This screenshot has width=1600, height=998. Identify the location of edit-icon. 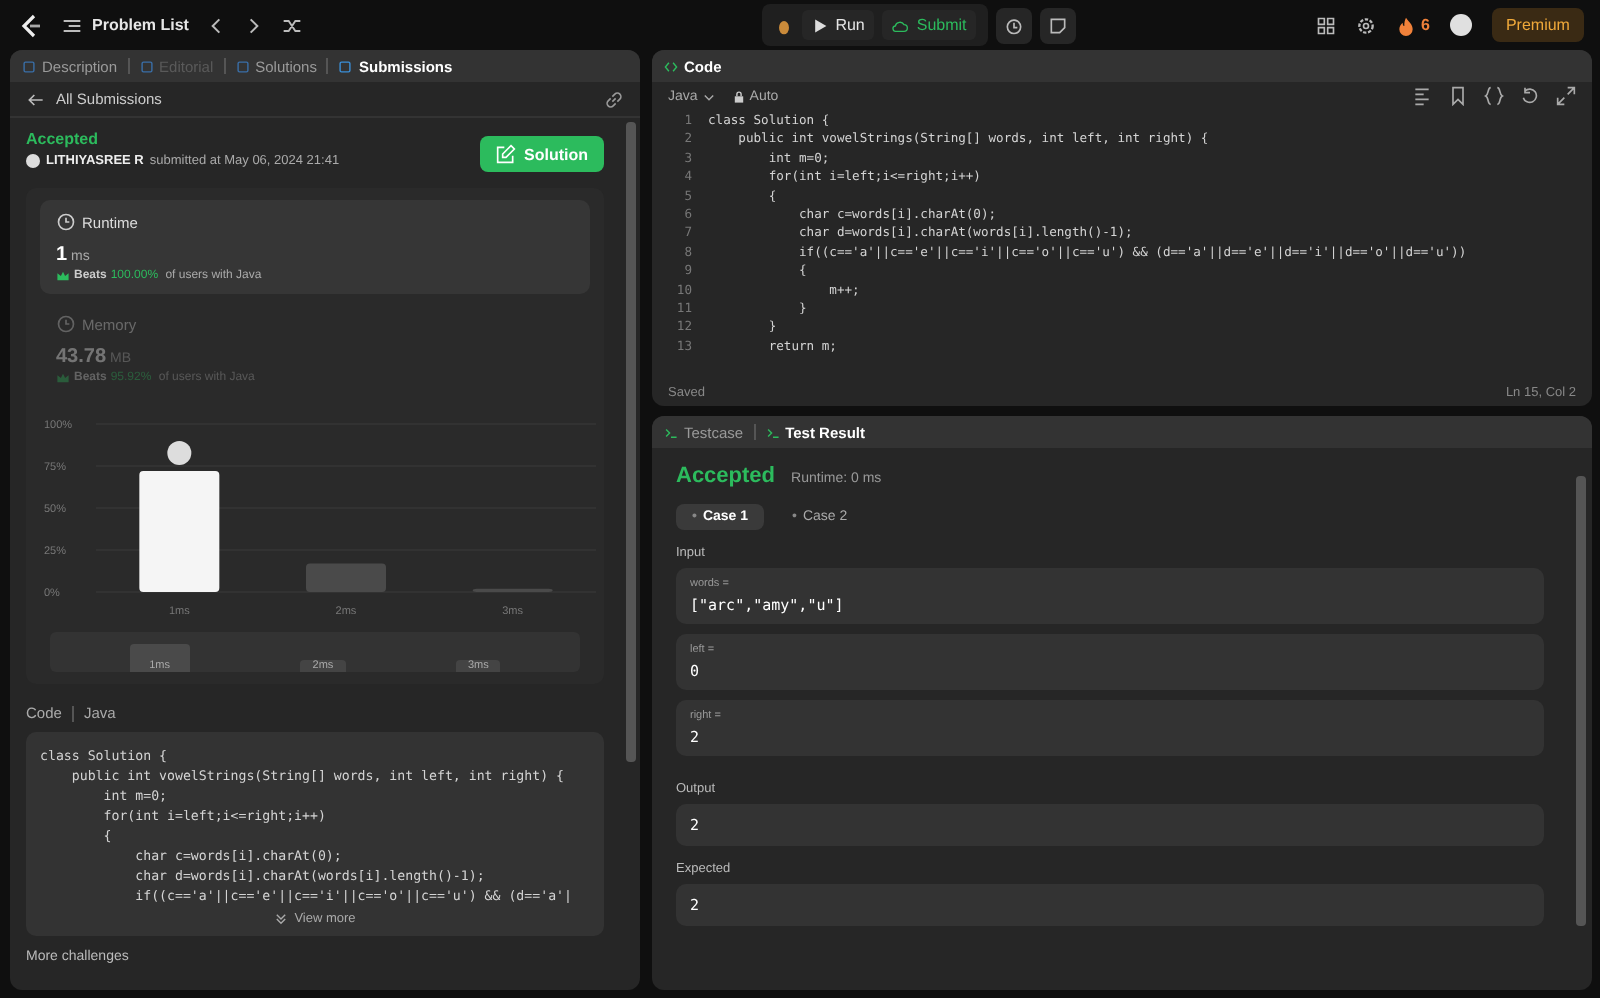
(506, 154).